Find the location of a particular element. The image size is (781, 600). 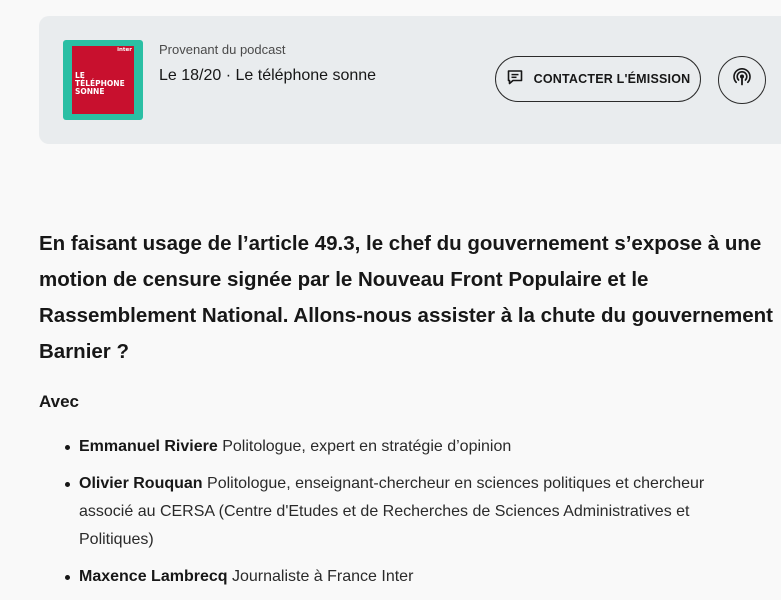

podcast-cover: inter LE TÉLÉPHONE SONNE is located at coordinates (103, 80).